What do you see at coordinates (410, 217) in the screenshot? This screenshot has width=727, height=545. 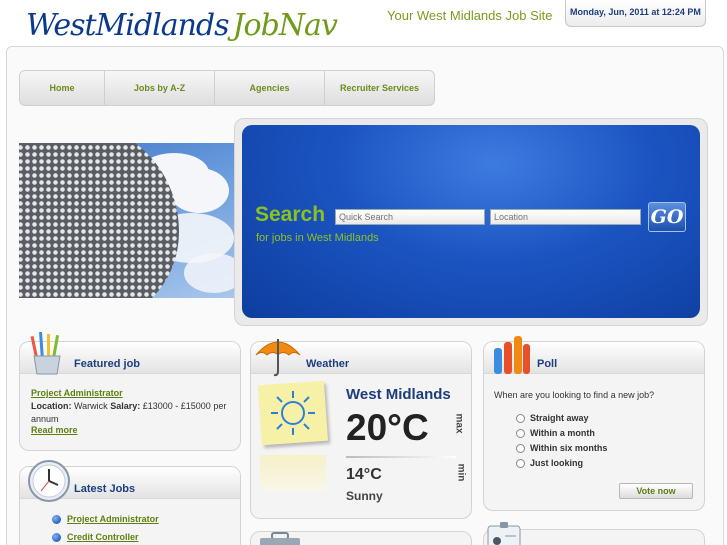 I see `quick-search-input` at bounding box center [410, 217].